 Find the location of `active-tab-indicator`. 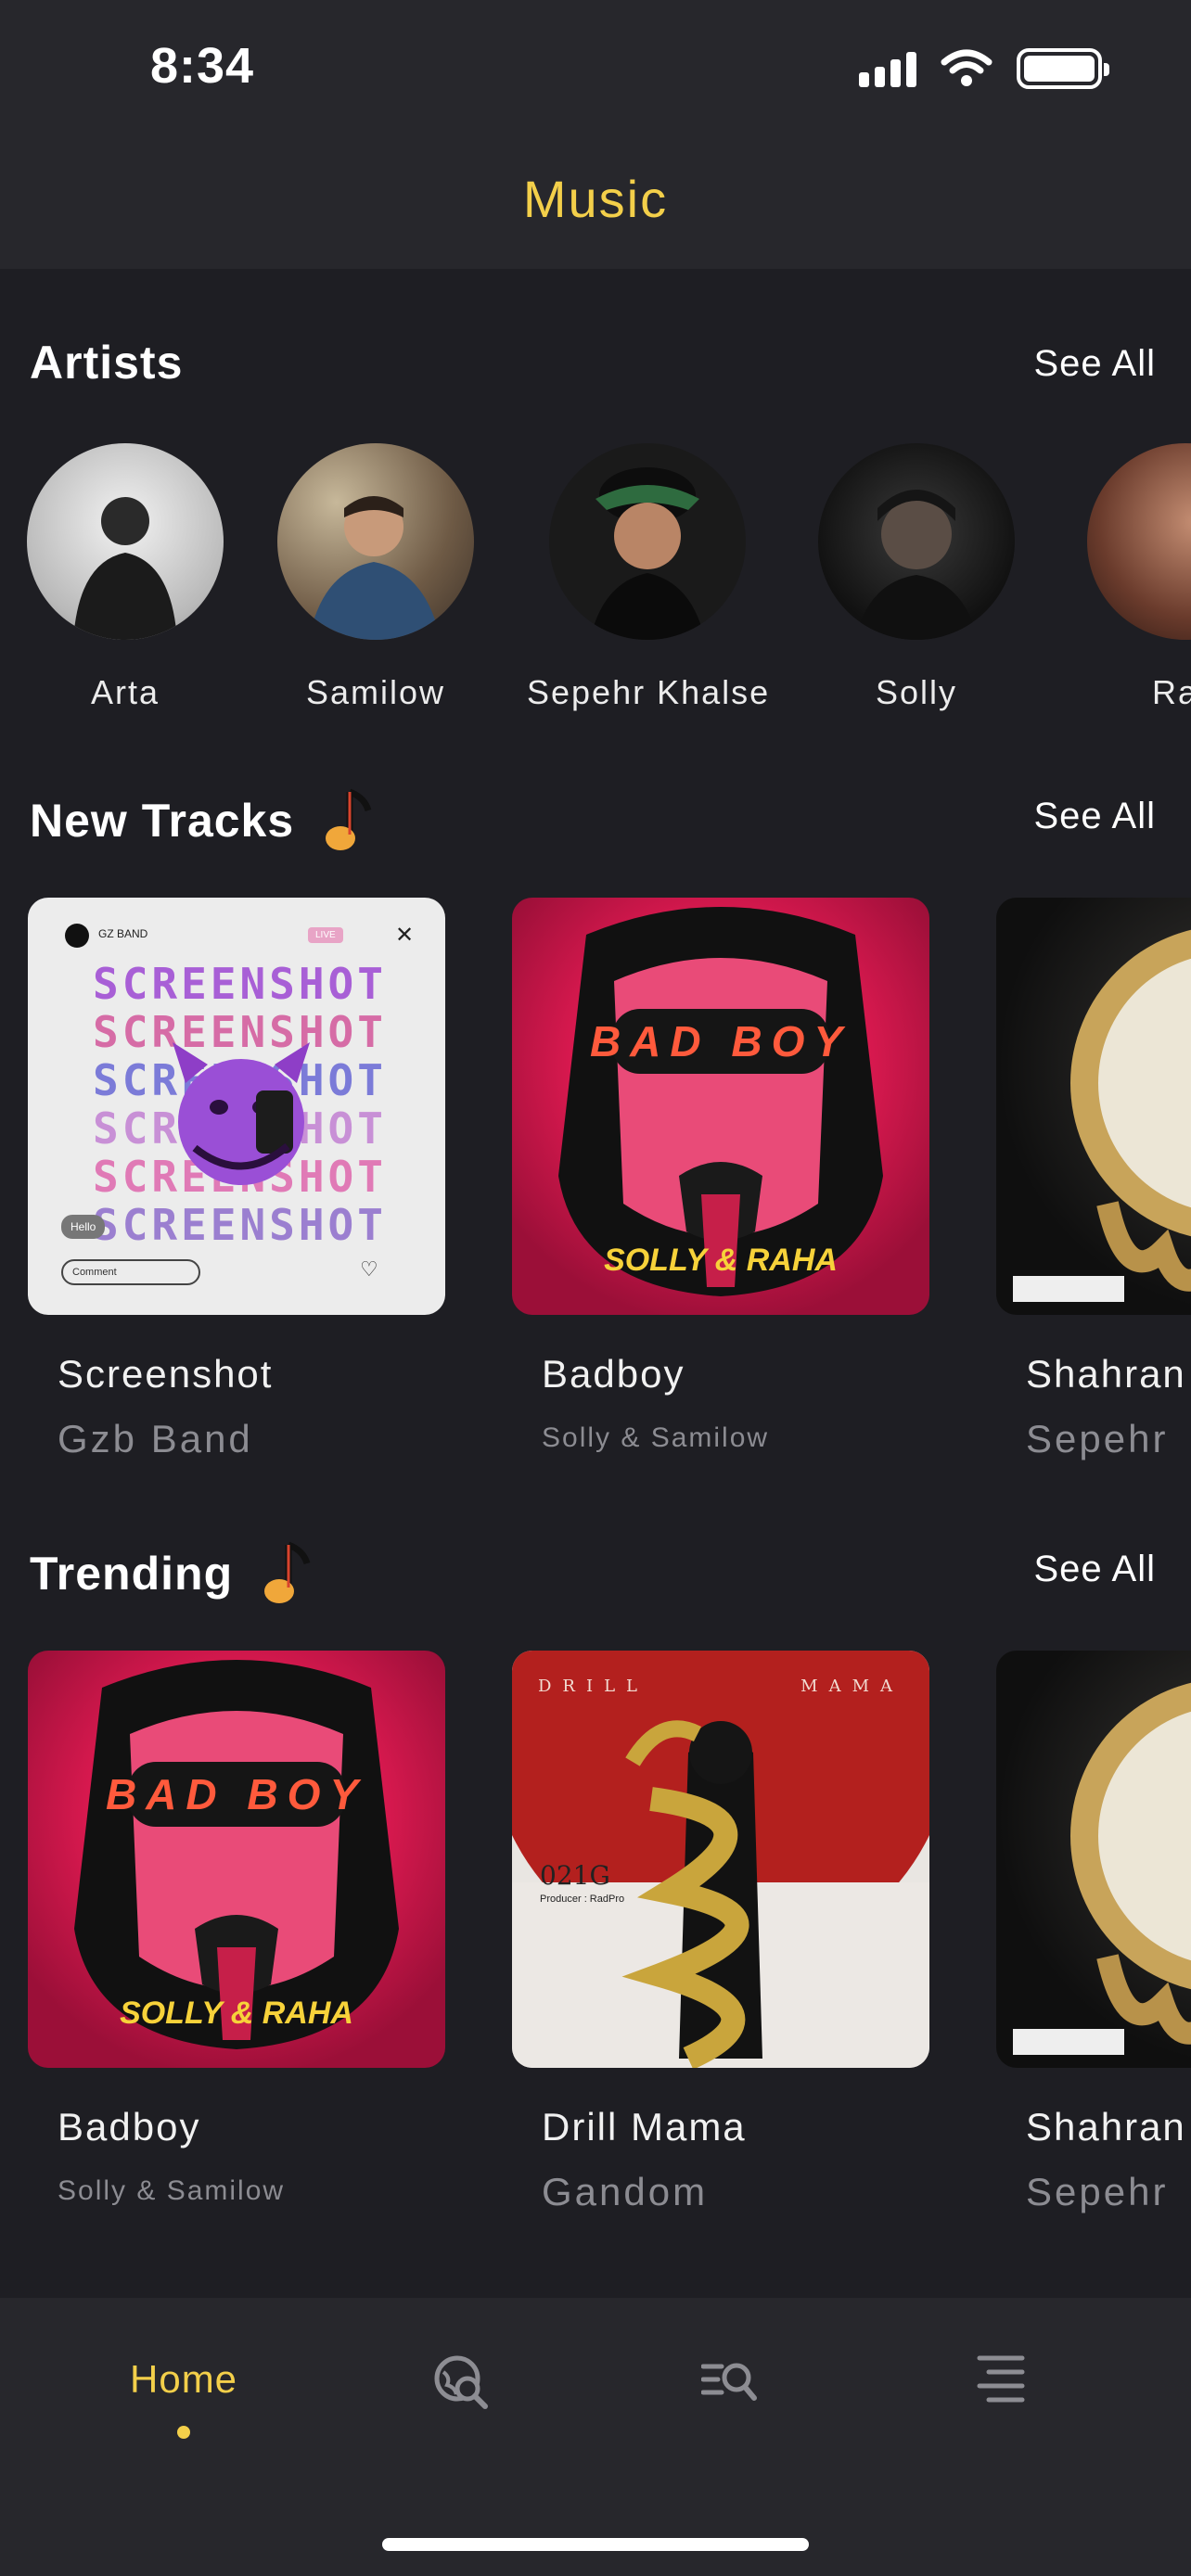

active-tab-indicator is located at coordinates (184, 2433).